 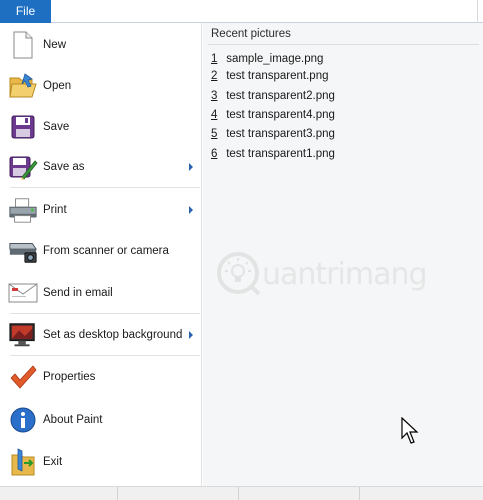 I want to click on new-document-icon, so click(x=23, y=45).